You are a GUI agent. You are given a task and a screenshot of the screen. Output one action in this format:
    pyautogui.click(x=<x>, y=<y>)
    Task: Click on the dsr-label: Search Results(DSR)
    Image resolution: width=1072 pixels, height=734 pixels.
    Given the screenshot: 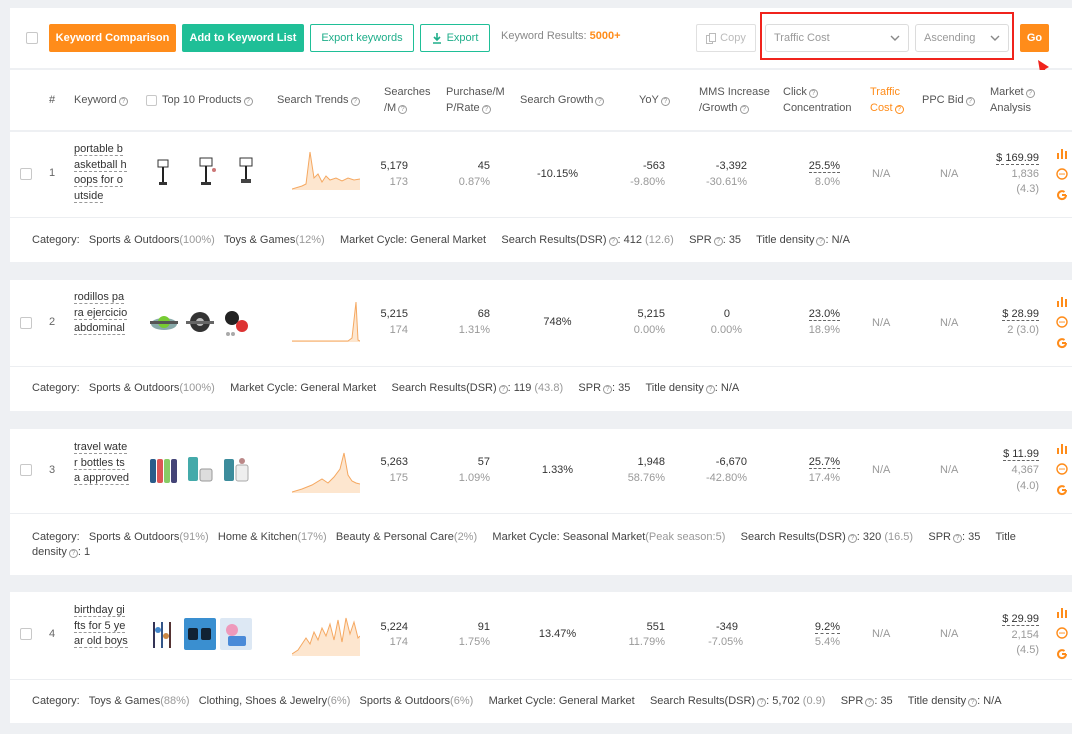 What is the action you would take?
    pyautogui.click(x=554, y=240)
    